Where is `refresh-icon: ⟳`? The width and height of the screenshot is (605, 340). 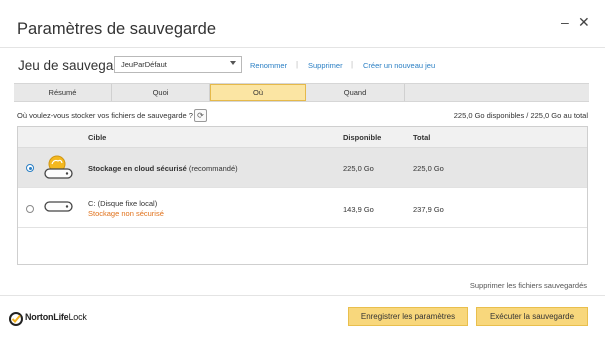 refresh-icon: ⟳ is located at coordinates (200, 115).